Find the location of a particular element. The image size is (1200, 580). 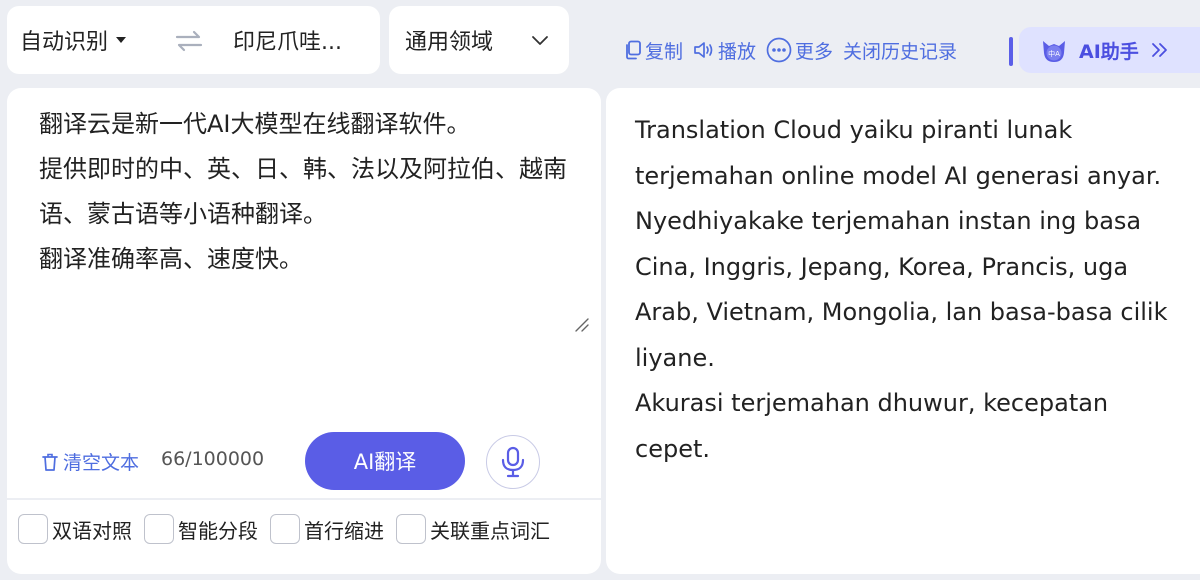

clear-text-button: 清空文本 is located at coordinates (90, 461).